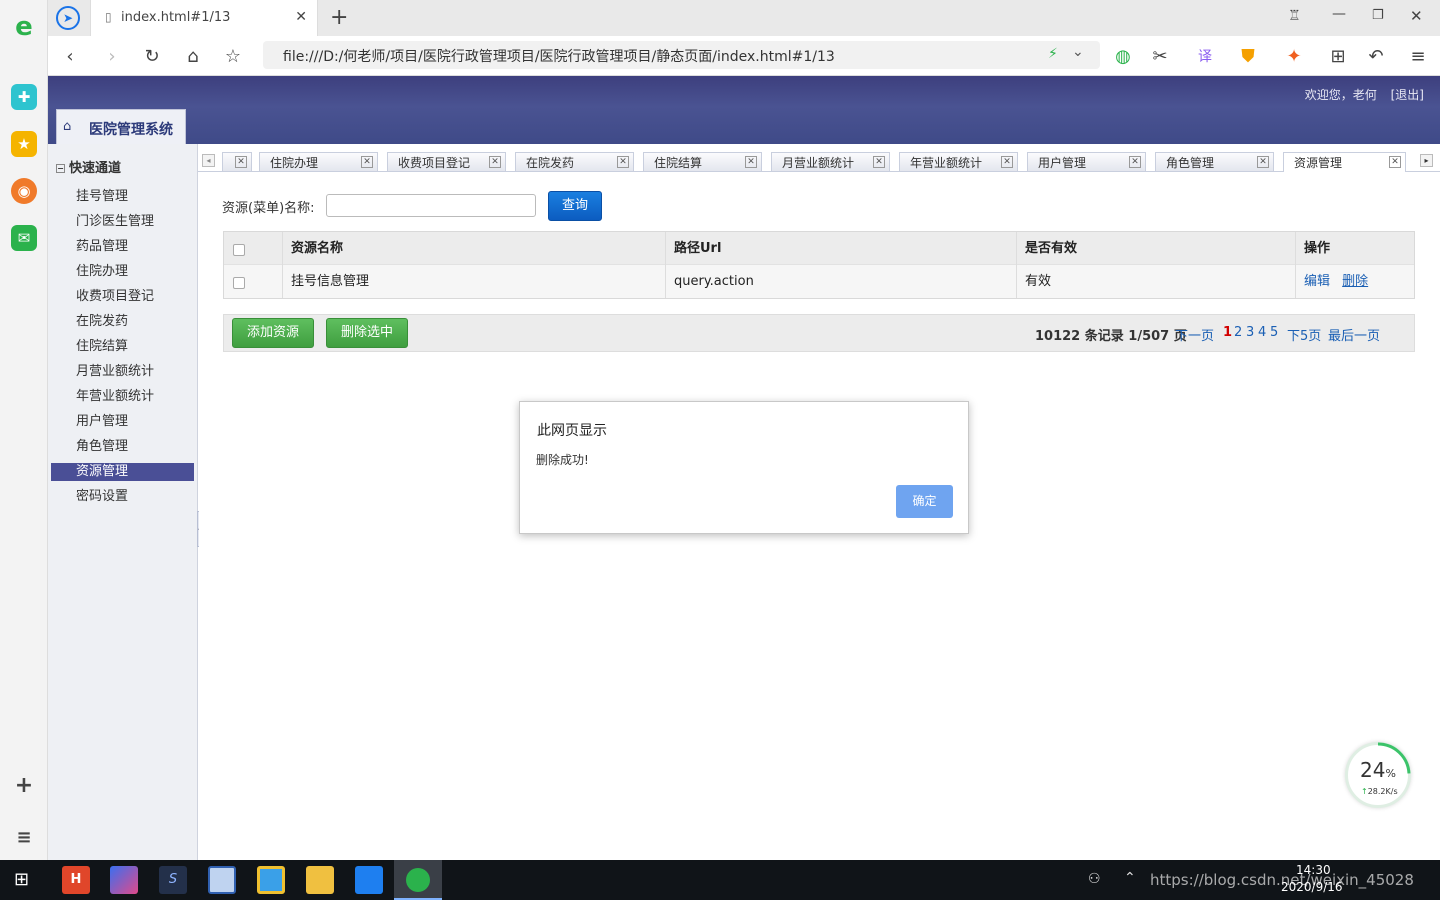 The height and width of the screenshot is (900, 1440). What do you see at coordinates (446, 161) in the screenshot?
I see `page-tab: 收费项目登记 ✕` at bounding box center [446, 161].